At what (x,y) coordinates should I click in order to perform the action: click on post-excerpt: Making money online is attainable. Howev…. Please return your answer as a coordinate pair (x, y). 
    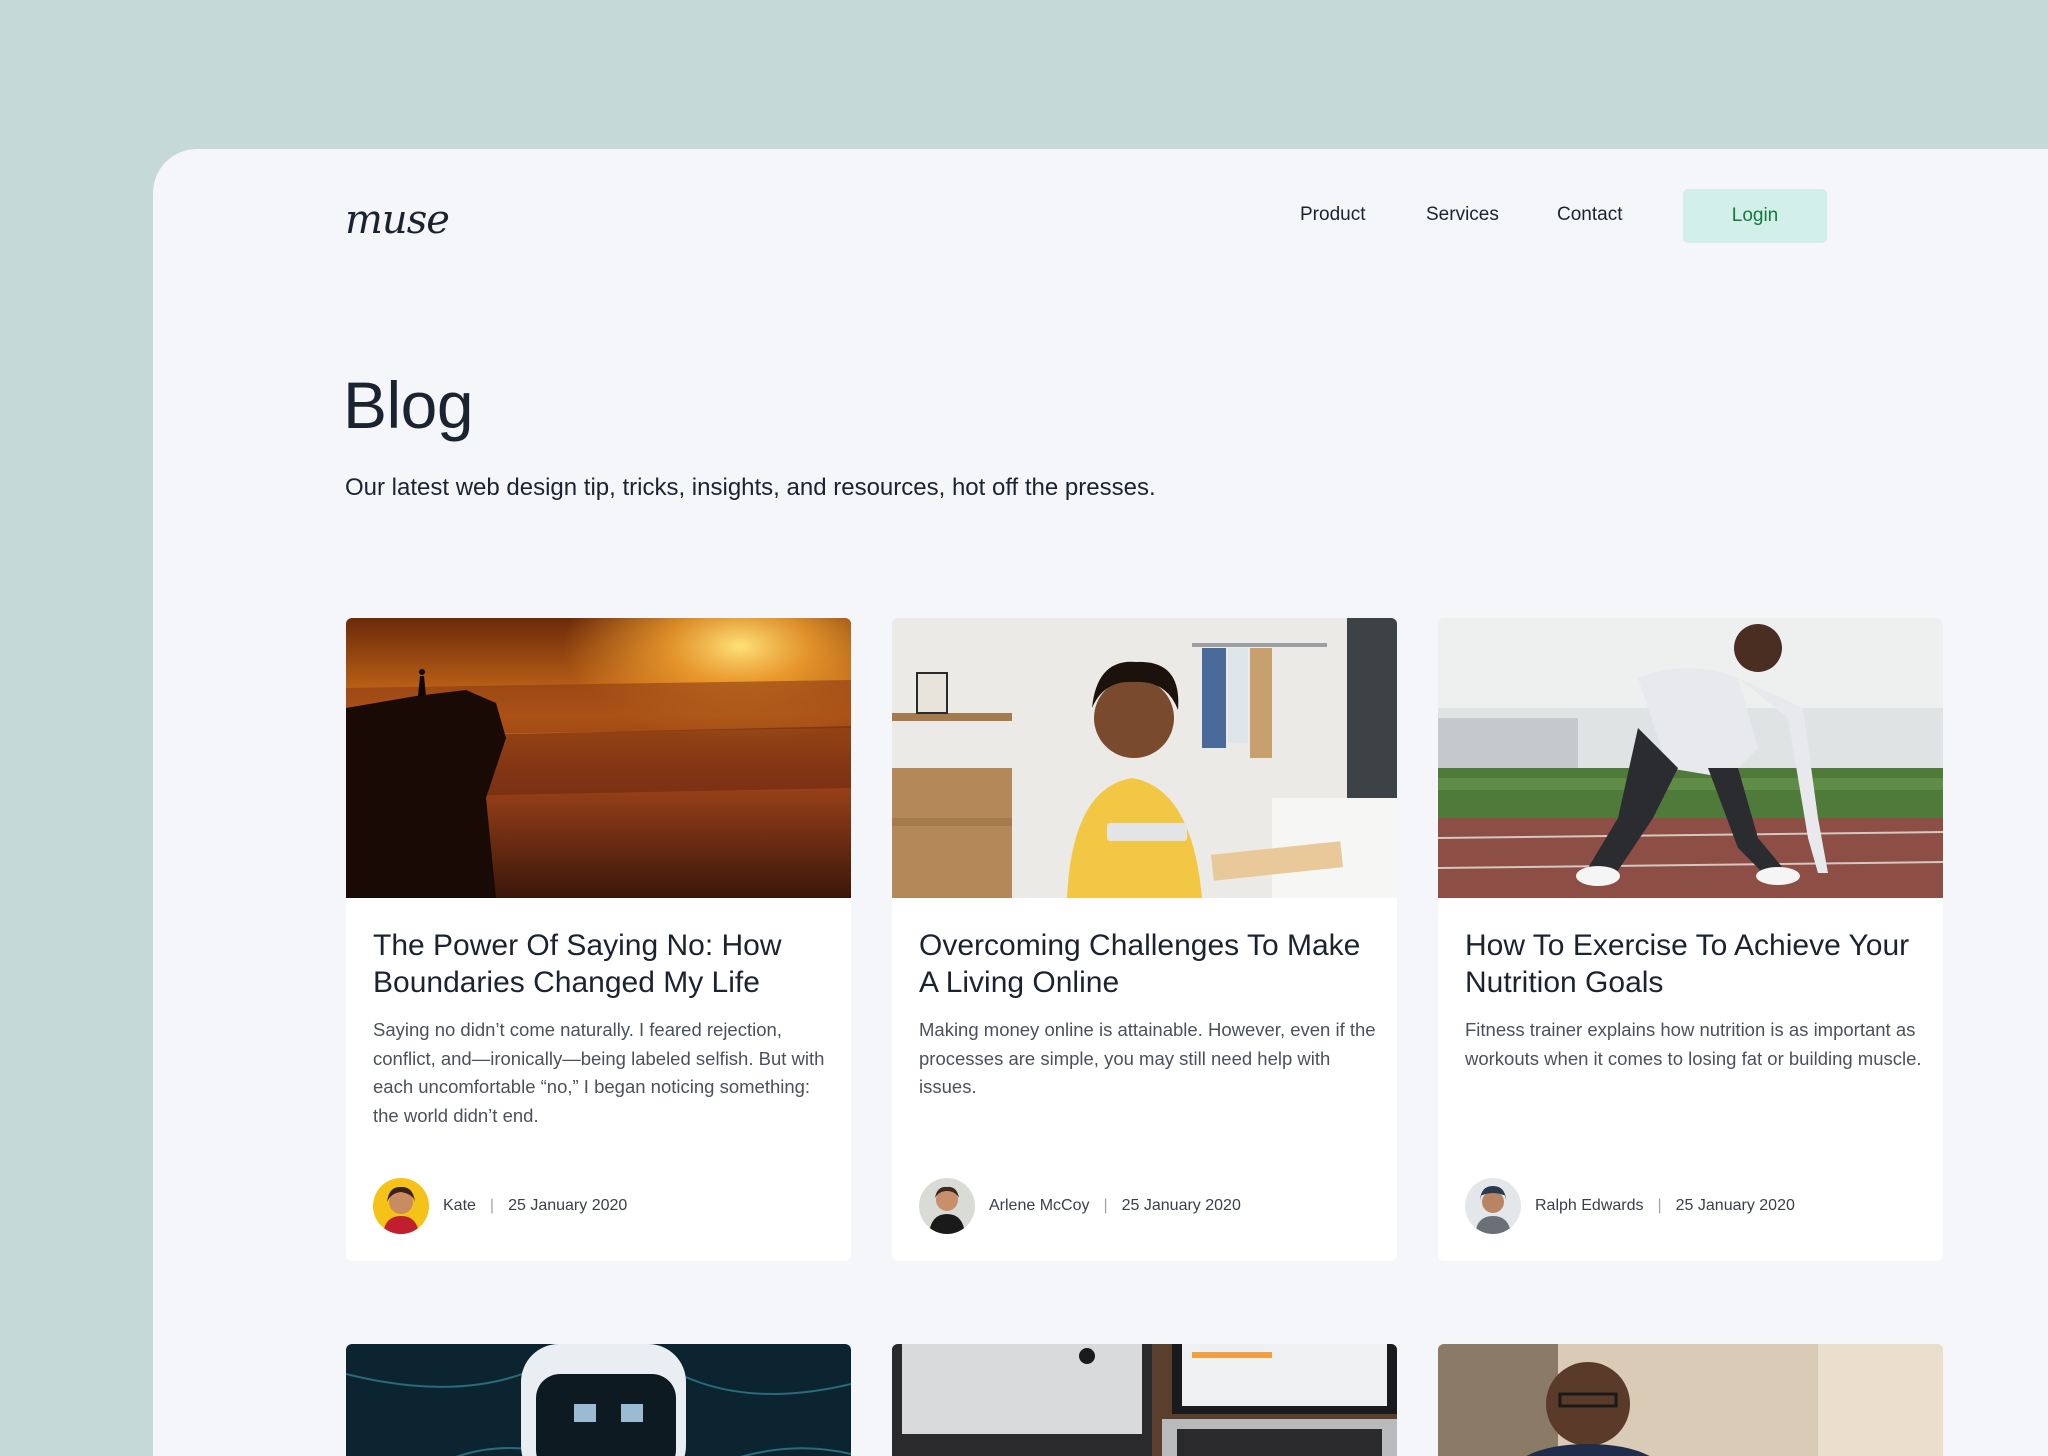
    Looking at the image, I should click on (1147, 1058).